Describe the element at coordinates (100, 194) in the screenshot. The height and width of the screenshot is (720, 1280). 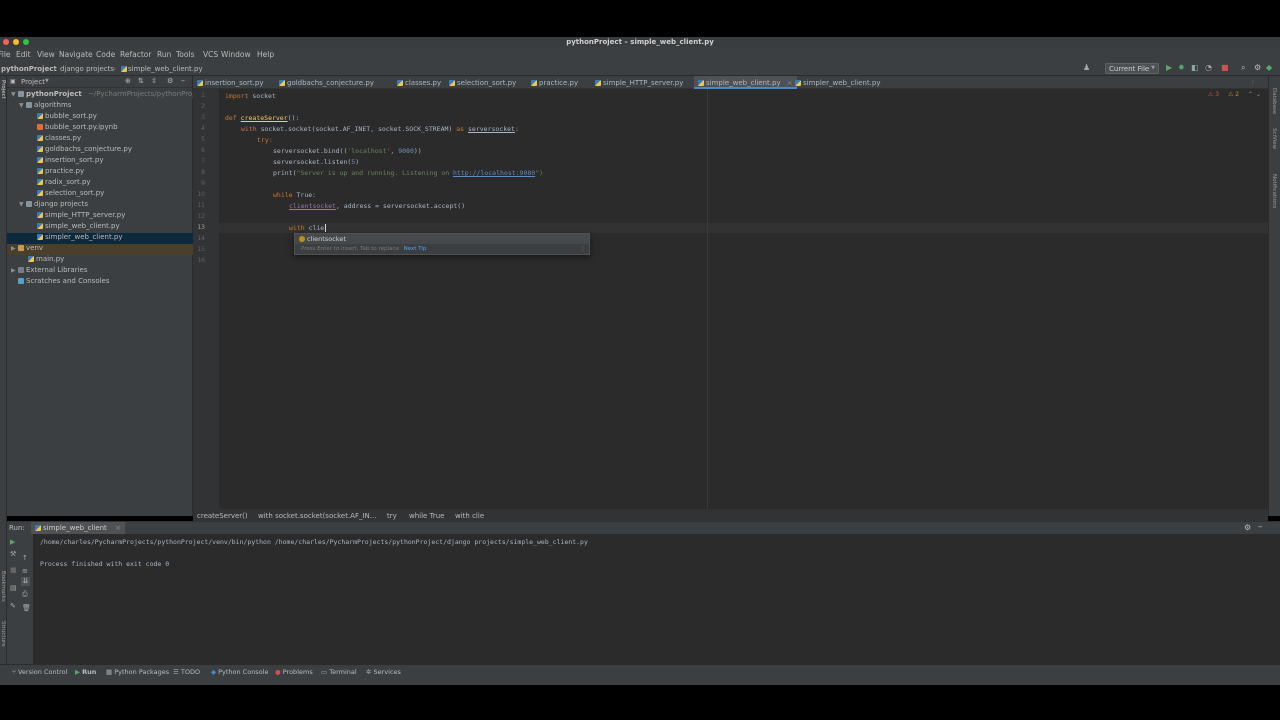
I see `tree-file: selection_sort.py` at that location.